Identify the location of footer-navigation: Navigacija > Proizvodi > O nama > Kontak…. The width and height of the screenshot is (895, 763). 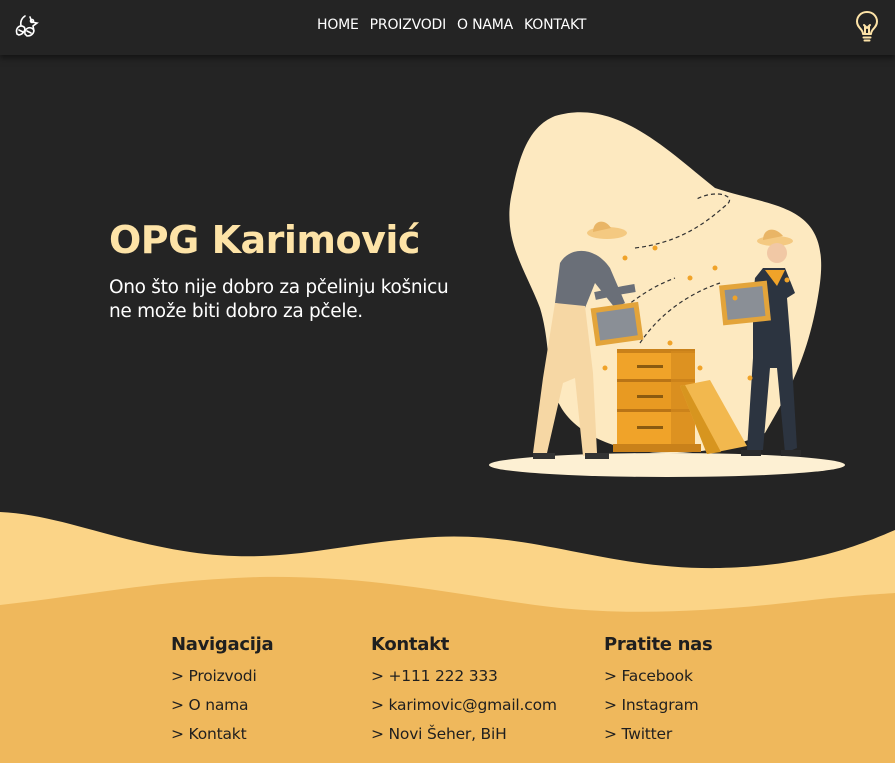
(222, 691).